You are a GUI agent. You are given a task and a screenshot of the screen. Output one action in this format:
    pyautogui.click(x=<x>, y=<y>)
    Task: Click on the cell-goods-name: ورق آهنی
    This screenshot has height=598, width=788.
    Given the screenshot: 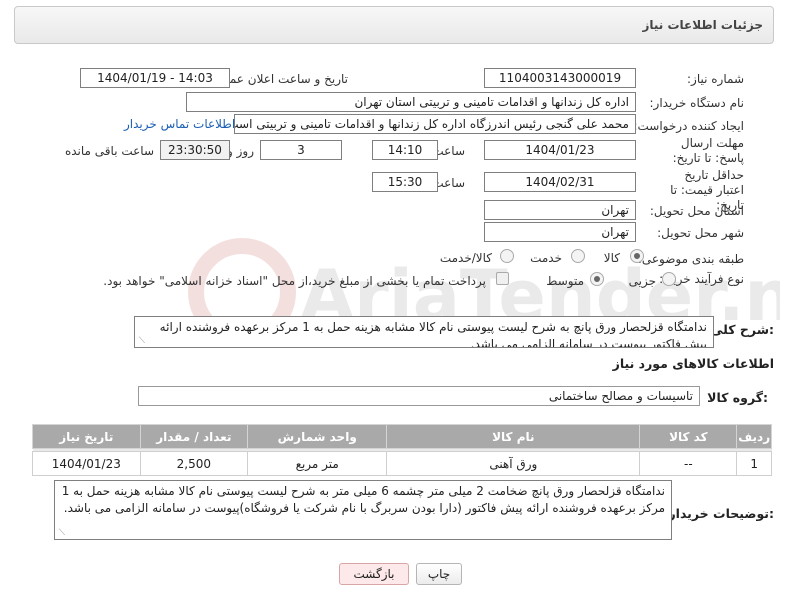 What is the action you would take?
    pyautogui.click(x=513, y=463)
    